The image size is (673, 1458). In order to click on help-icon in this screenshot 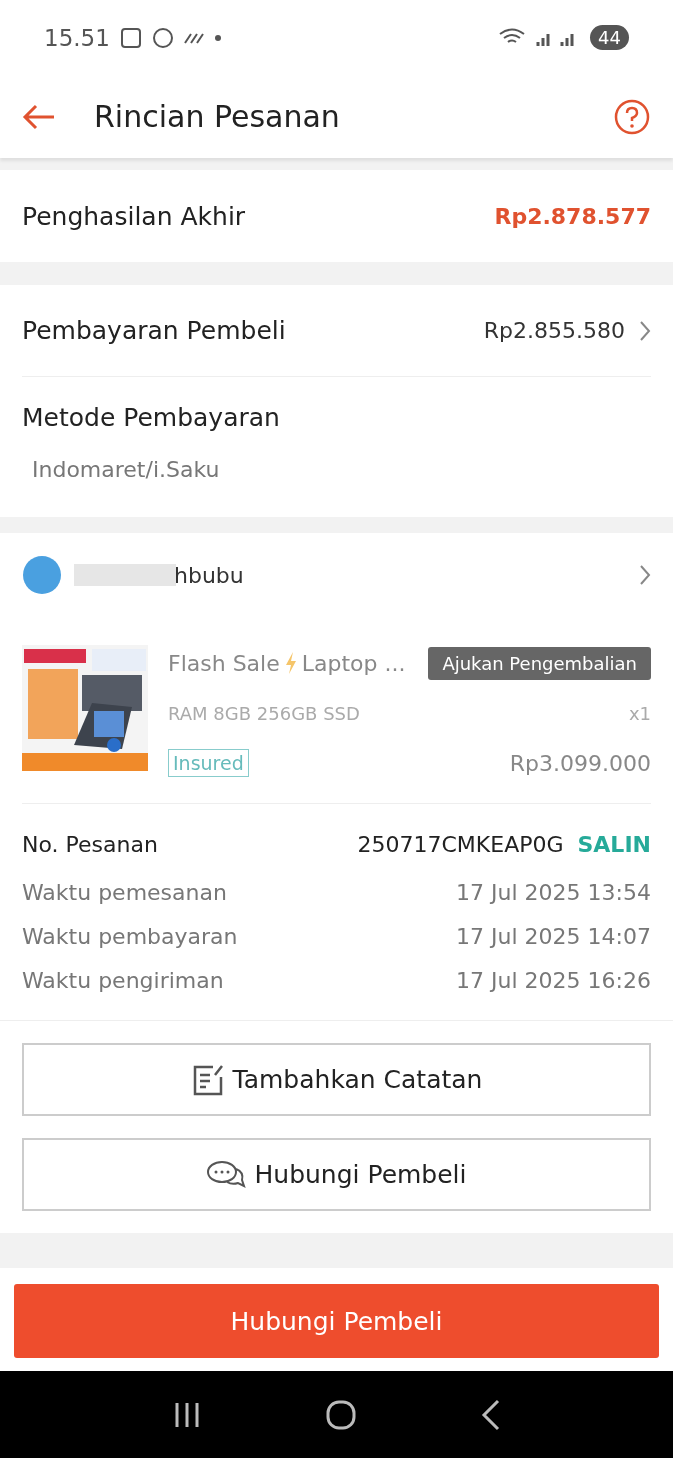, I will do `click(632, 116)`.